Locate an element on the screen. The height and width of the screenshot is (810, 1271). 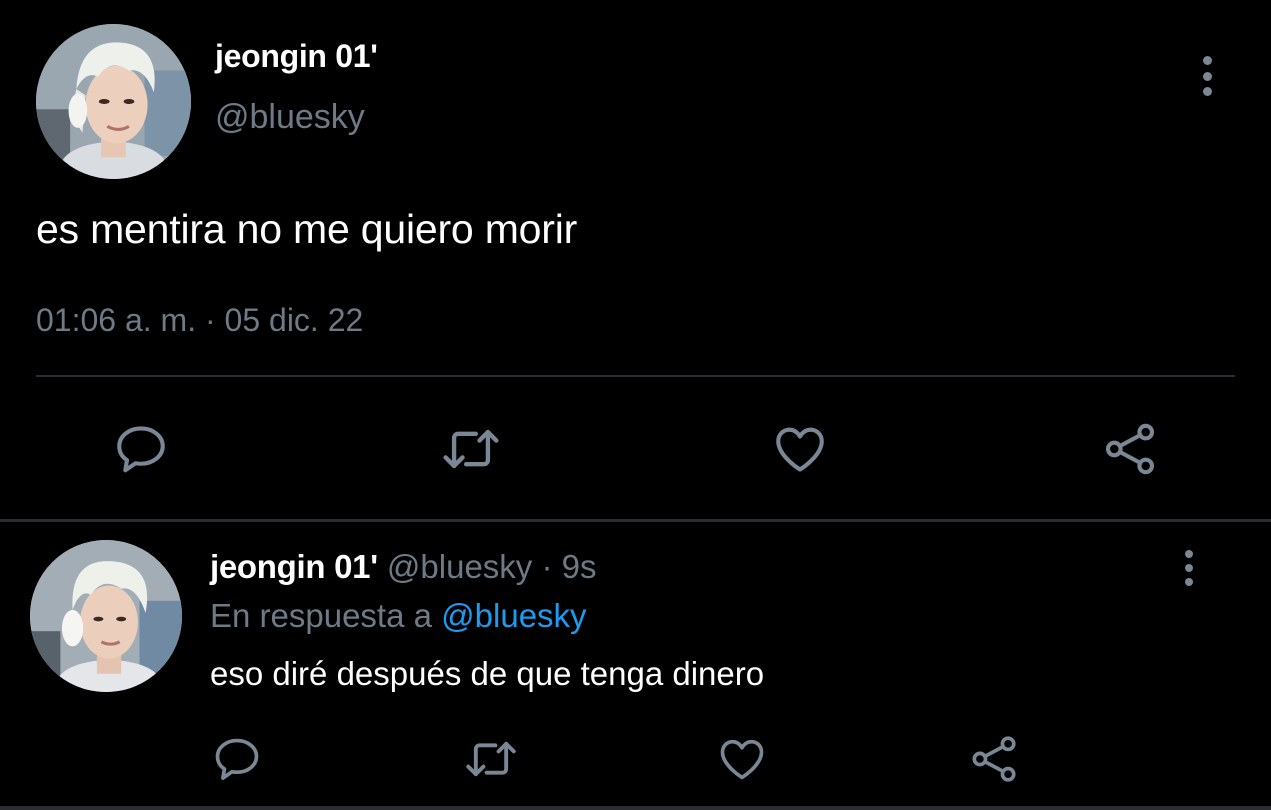
tweet-text: es mentira no me quiero morir is located at coordinates (307, 229).